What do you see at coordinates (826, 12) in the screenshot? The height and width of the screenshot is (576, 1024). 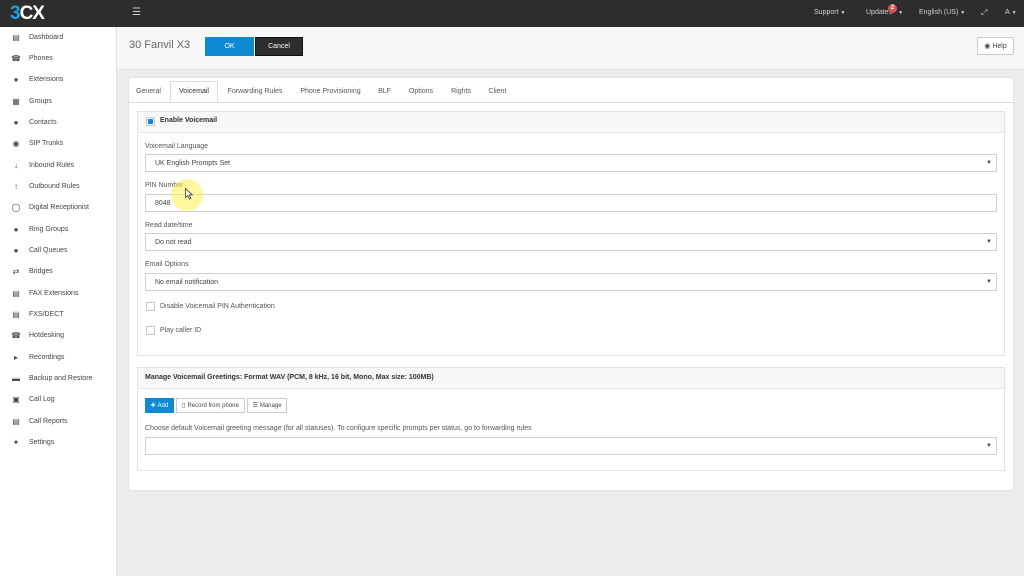 I see `support-label: Support` at bounding box center [826, 12].